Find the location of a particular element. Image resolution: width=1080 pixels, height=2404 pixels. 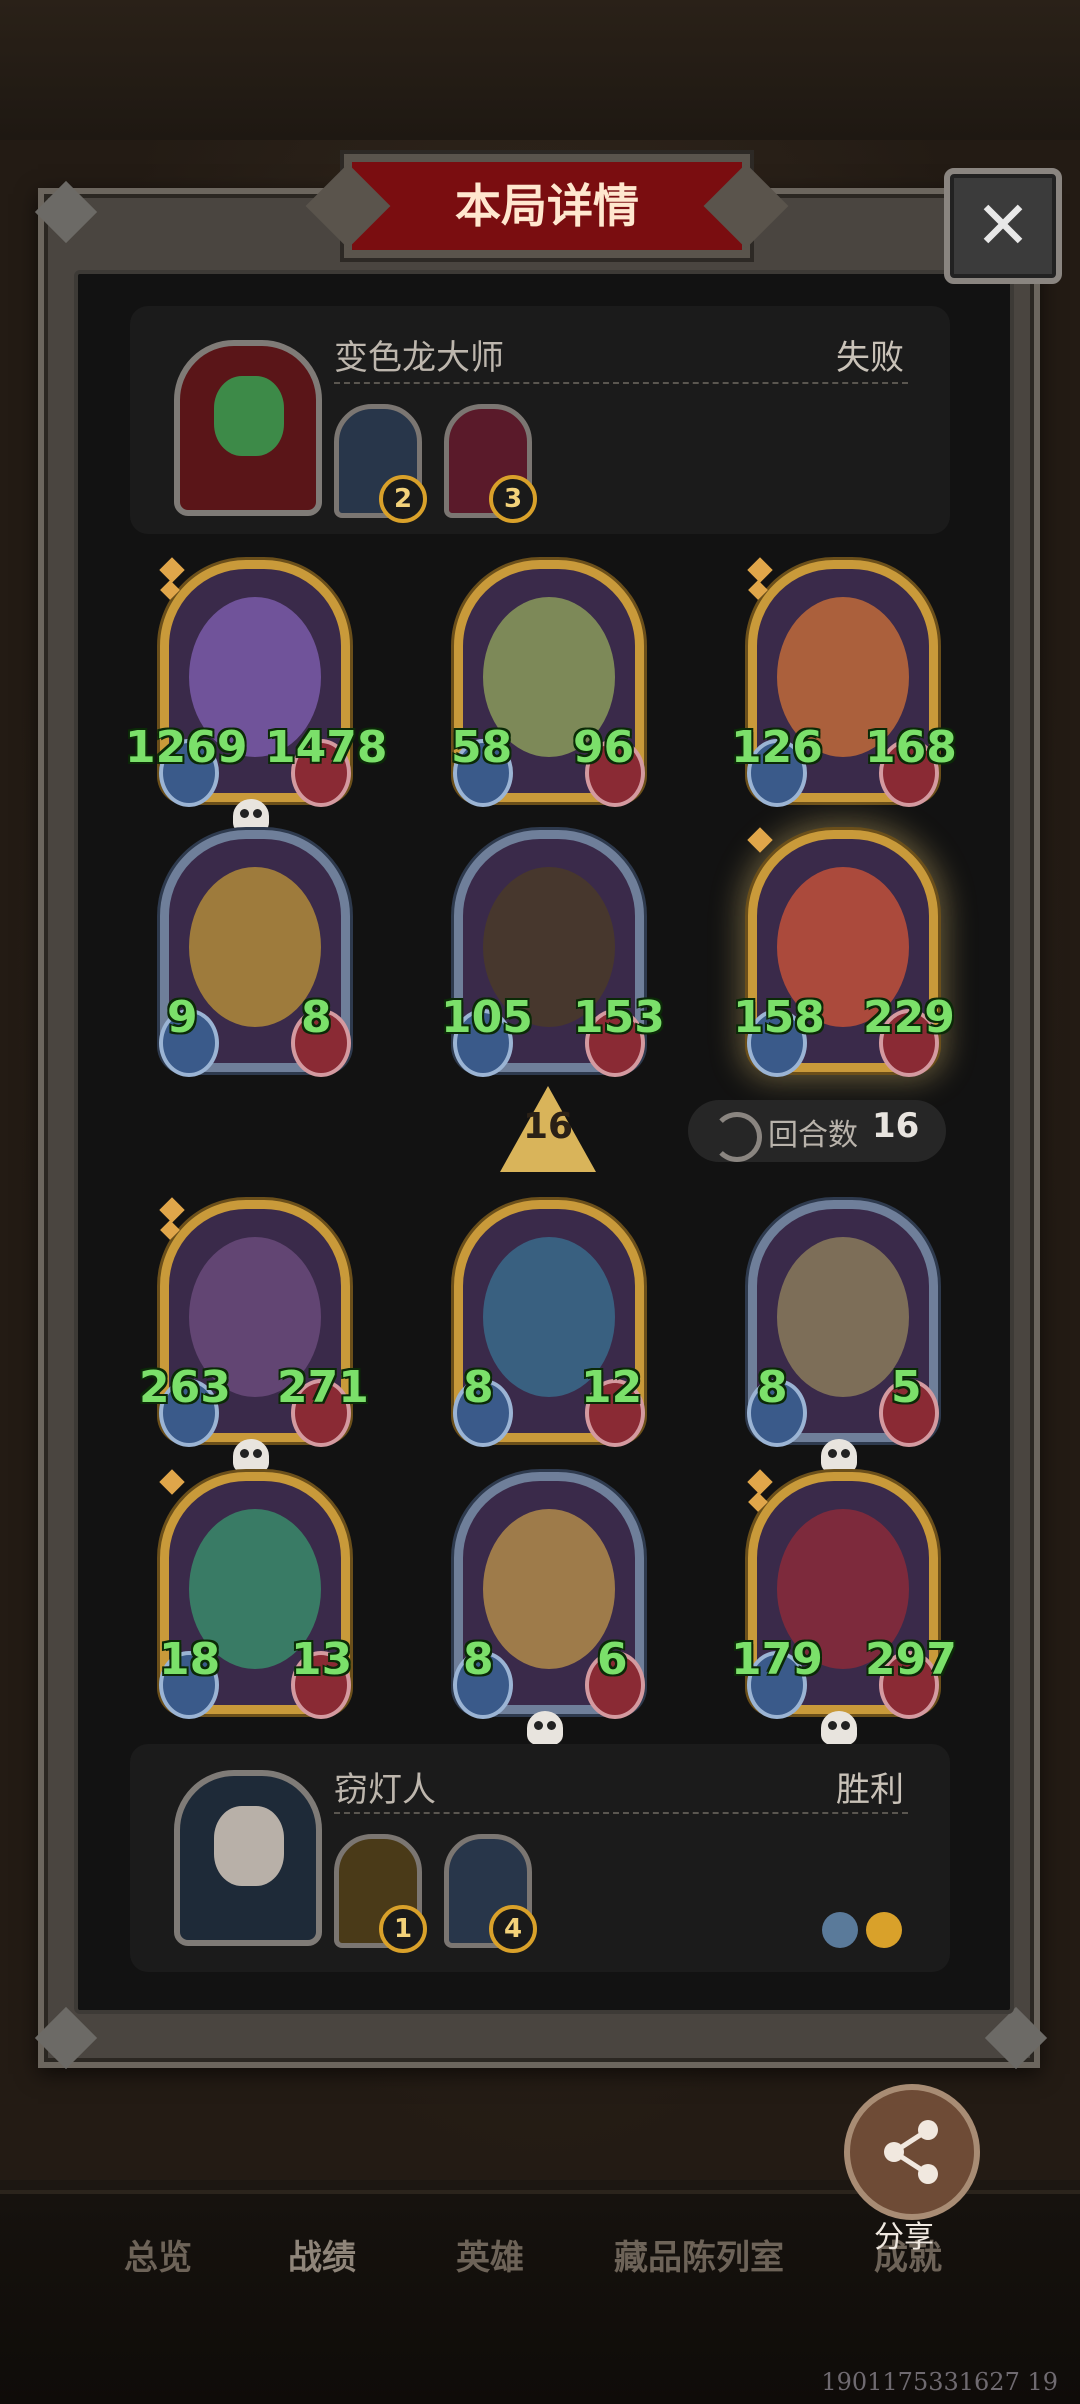

item-level-badge: 3 is located at coordinates (513, 499).